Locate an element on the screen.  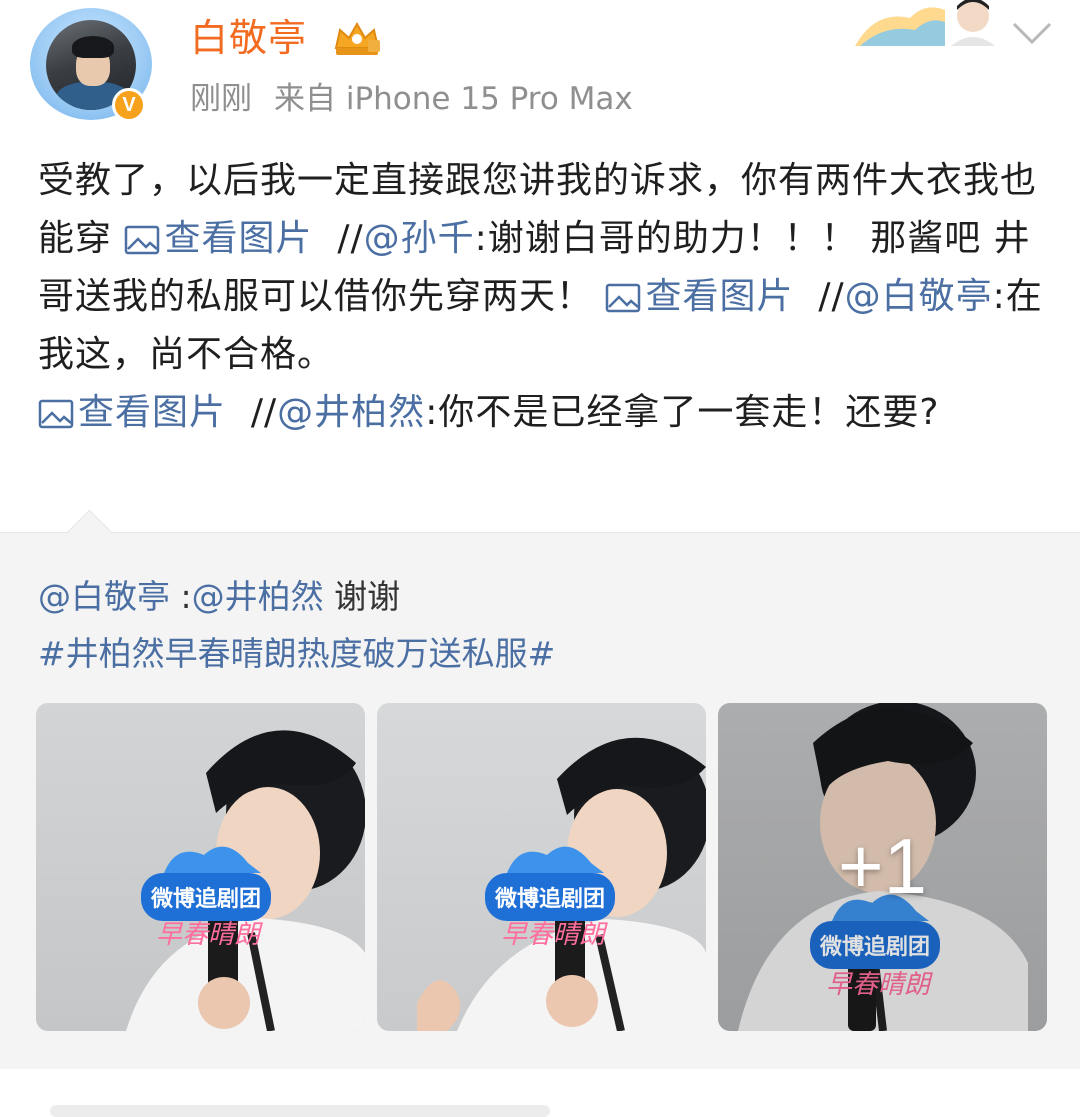
post-meta: 刚刚 来自 iPhone 15 Pro Max is located at coordinates (411, 99).